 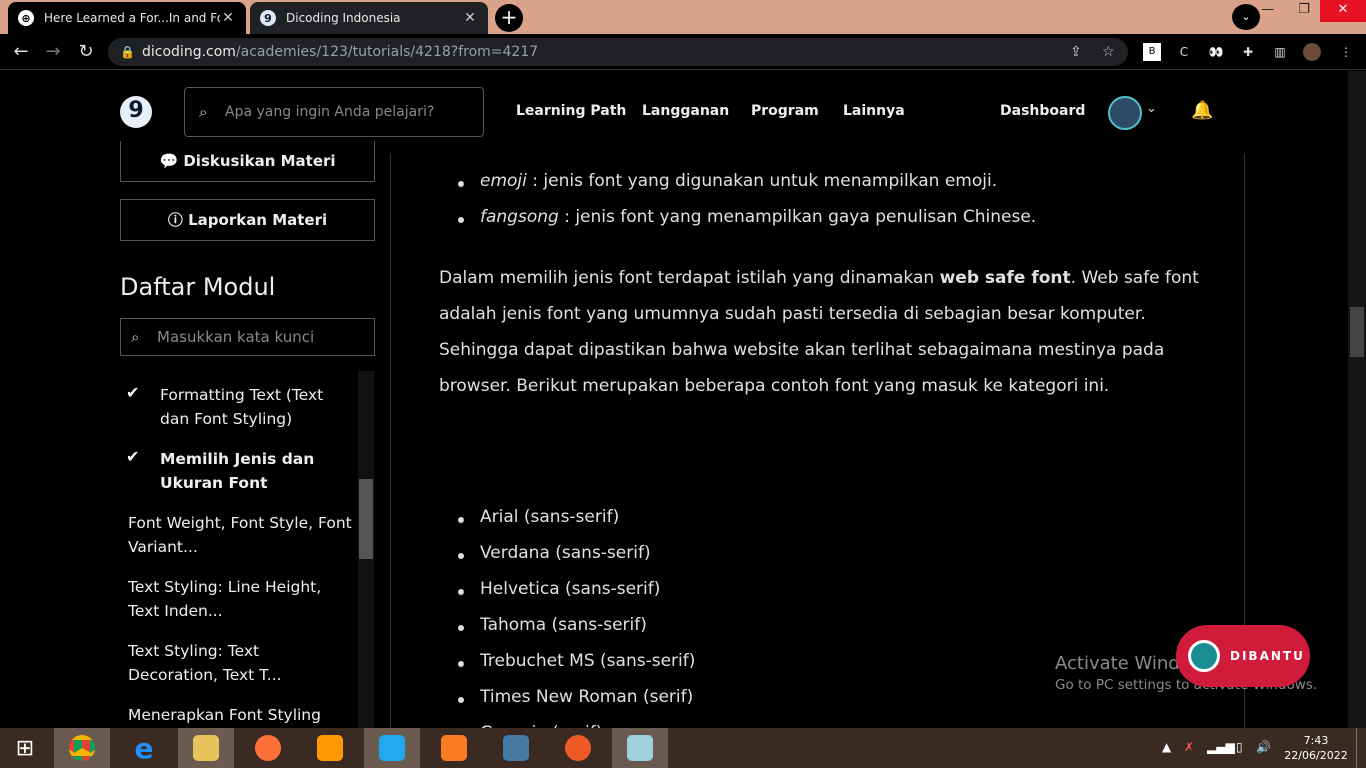 What do you see at coordinates (387, 52) in the screenshot?
I see `url-path: /academies/123/tutorials/4218?from=4217` at bounding box center [387, 52].